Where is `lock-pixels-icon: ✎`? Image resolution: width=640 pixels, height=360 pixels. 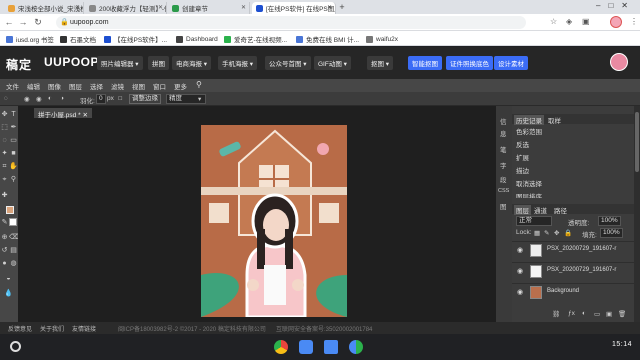
lock-pixels-icon: ✎ is located at coordinates (546, 233).